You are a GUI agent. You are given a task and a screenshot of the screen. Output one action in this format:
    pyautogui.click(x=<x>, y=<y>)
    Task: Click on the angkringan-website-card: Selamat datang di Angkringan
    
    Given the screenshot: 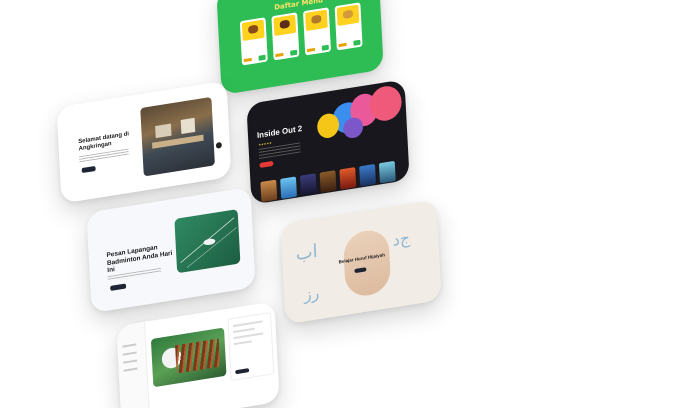 What is the action you would take?
    pyautogui.click(x=144, y=142)
    